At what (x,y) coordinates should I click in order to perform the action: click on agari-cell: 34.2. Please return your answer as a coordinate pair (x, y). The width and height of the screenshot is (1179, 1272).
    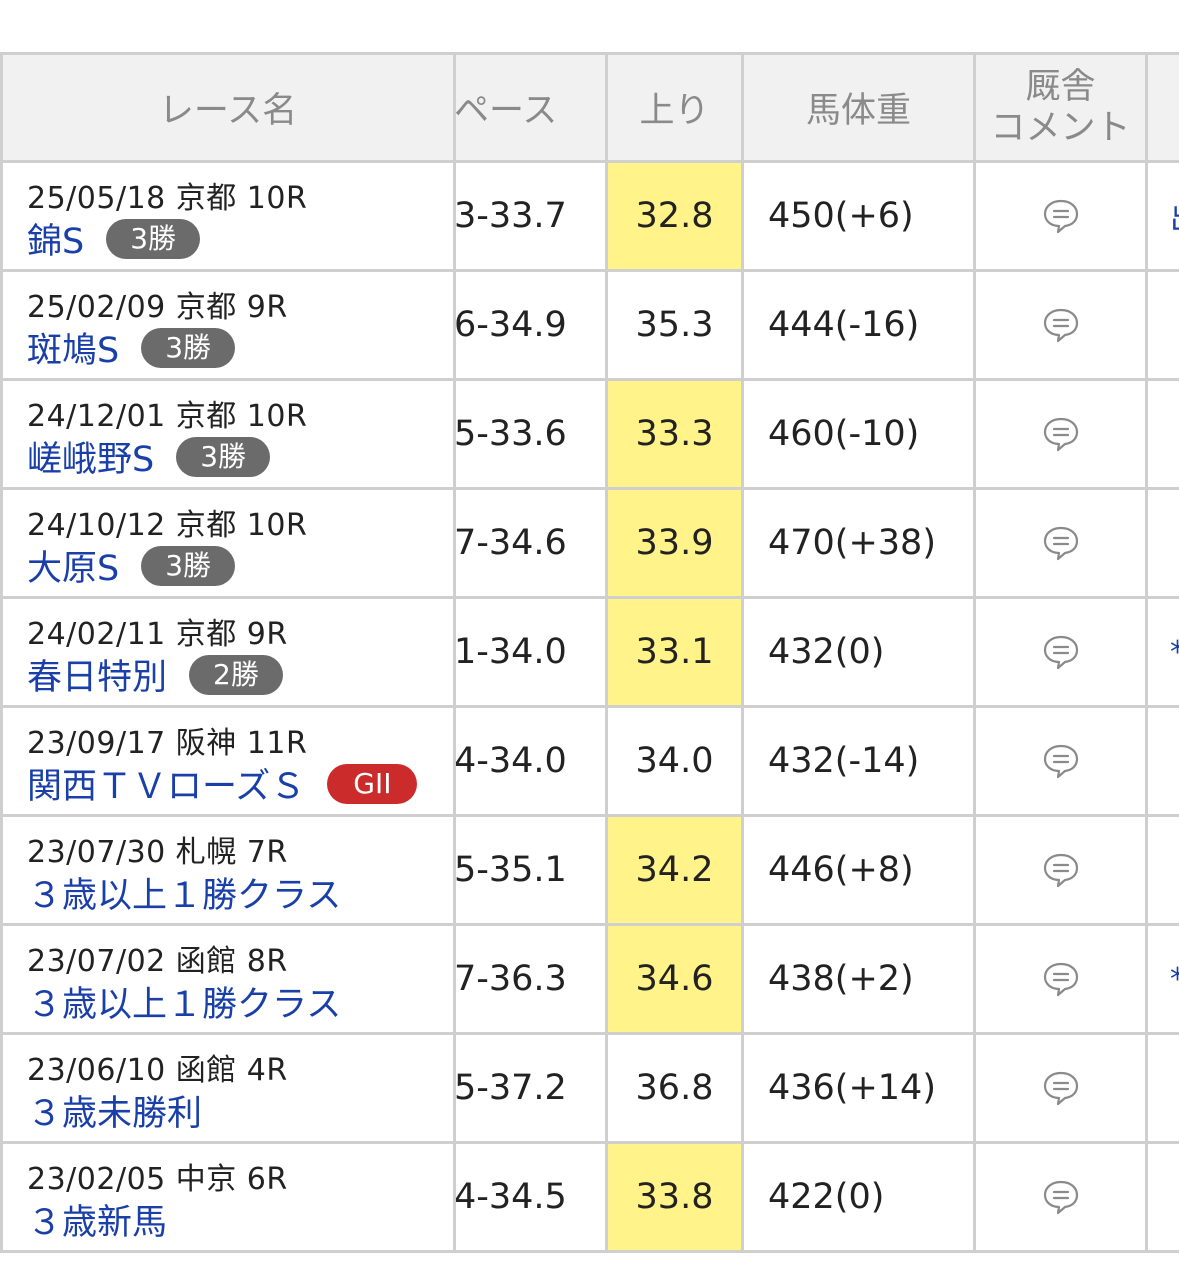
    Looking at the image, I should click on (676, 870).